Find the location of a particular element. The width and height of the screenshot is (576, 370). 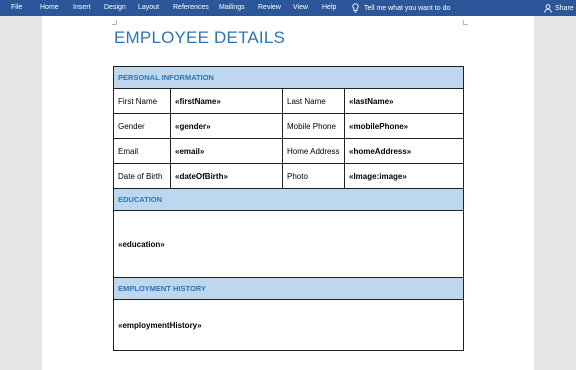

menu-view: View is located at coordinates (300, 8).